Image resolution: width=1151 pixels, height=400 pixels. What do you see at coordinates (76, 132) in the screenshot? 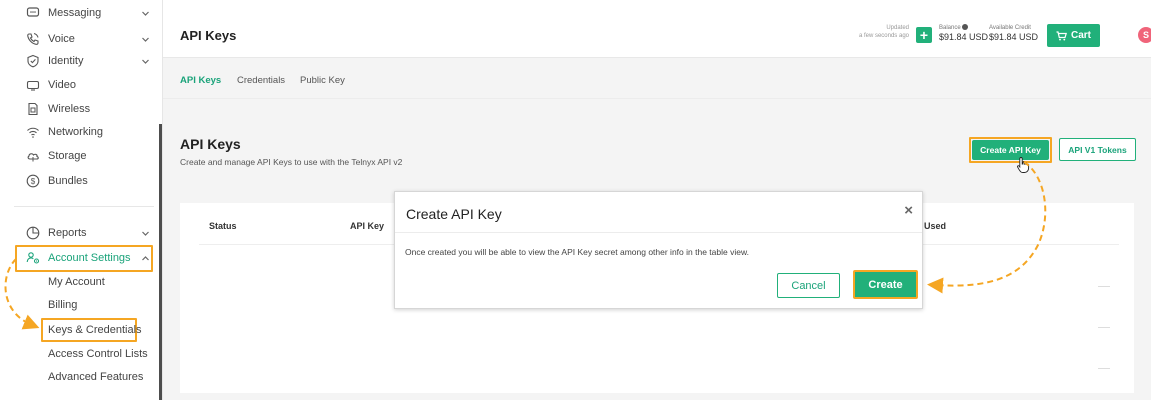
I see `sidebar-item-label: Networking` at bounding box center [76, 132].